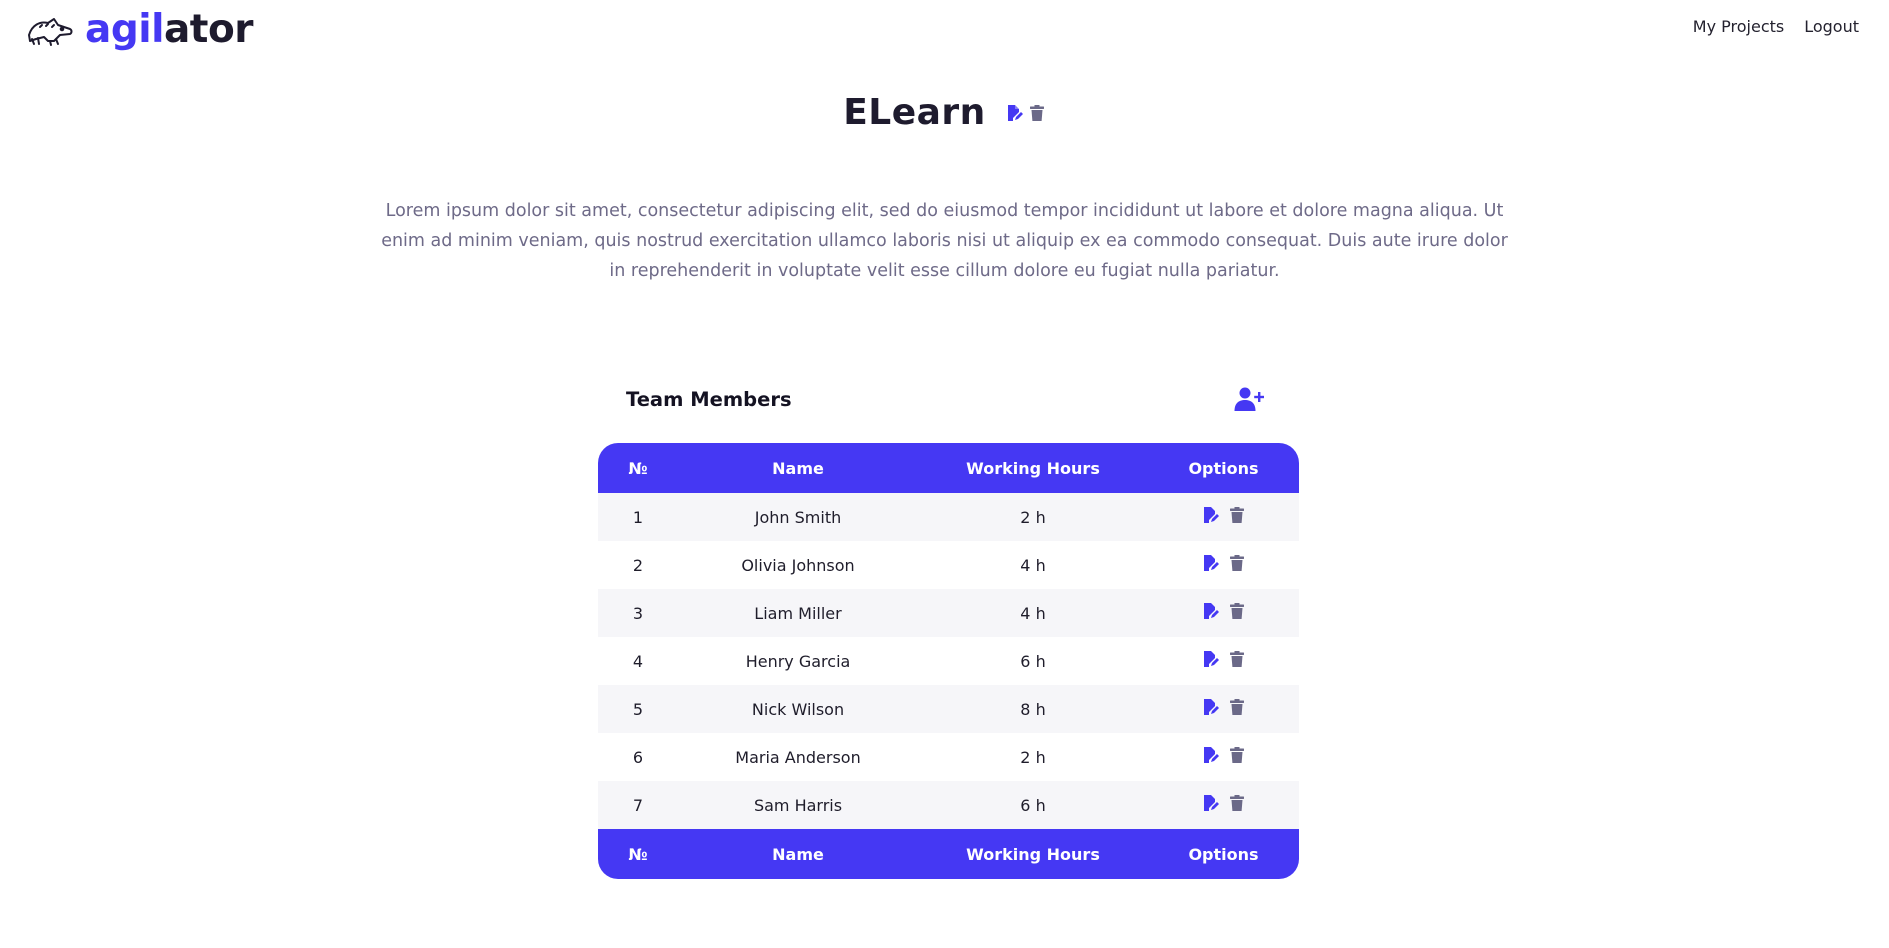  Describe the element at coordinates (944, 35) in the screenshot. I see `top-navbar: agilator My Projects Logout` at that location.